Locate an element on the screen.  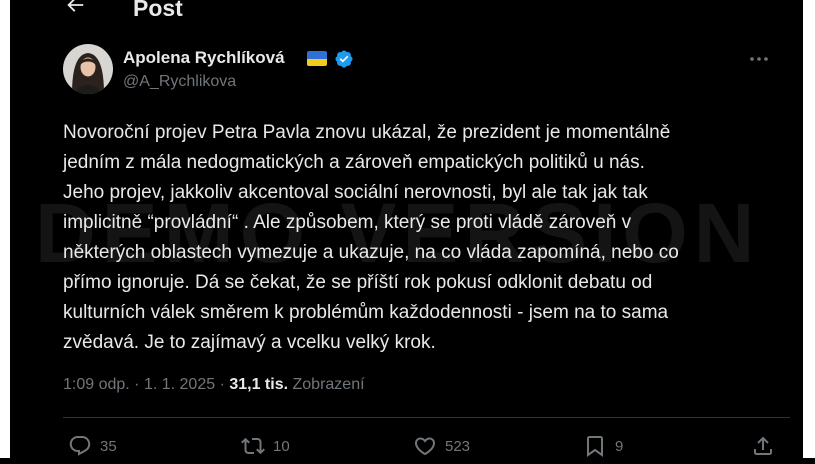
left-frame is located at coordinates (5, 229).